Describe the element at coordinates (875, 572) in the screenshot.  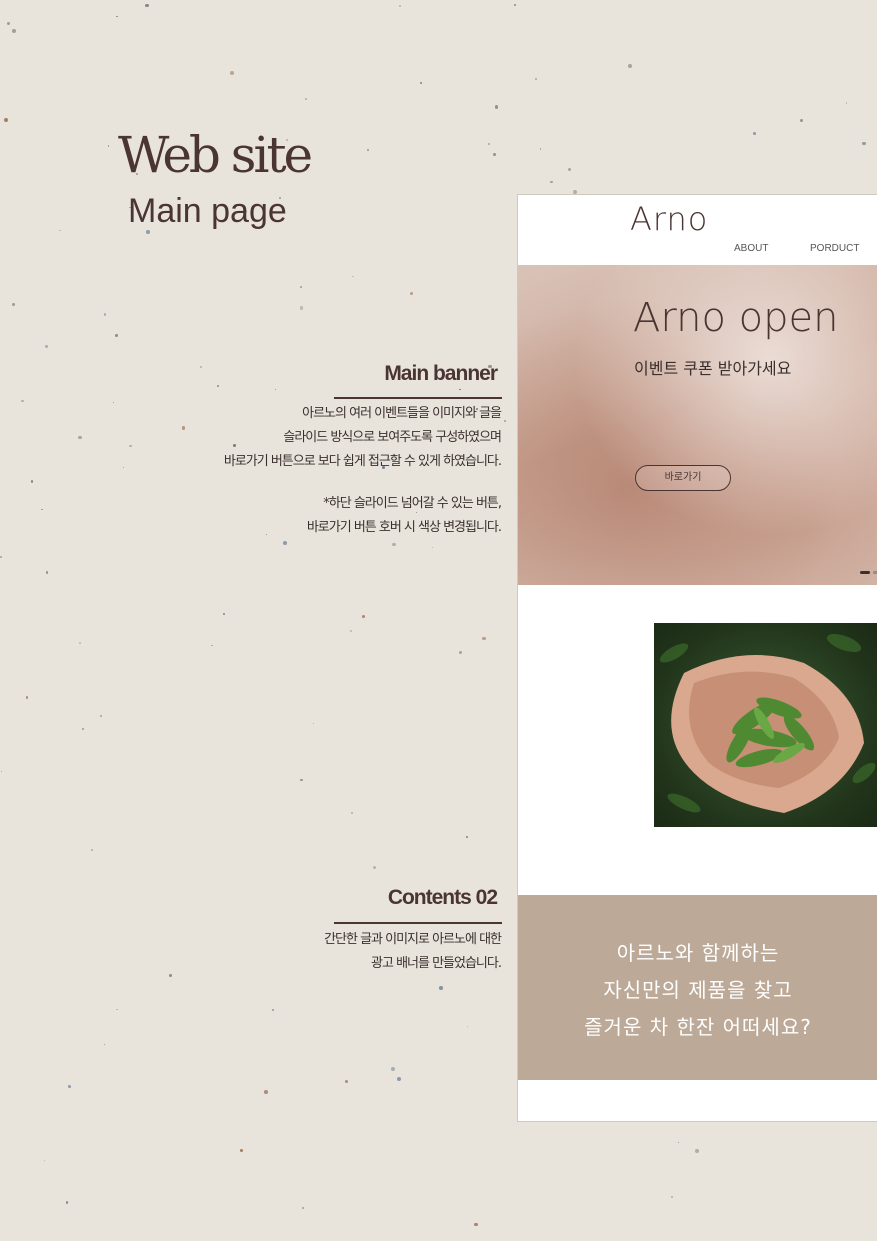
I see `slide-dot` at that location.